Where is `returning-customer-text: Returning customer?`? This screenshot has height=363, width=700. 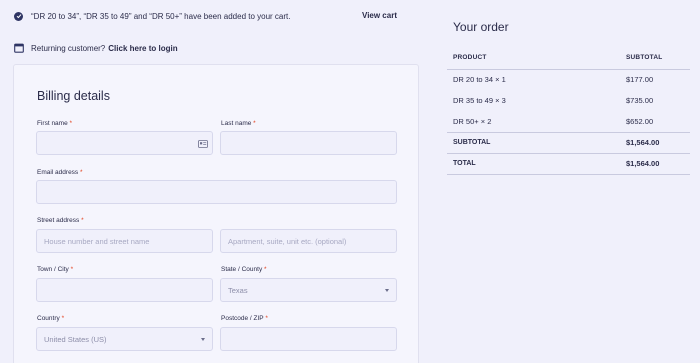 returning-customer-text: Returning customer? is located at coordinates (68, 48).